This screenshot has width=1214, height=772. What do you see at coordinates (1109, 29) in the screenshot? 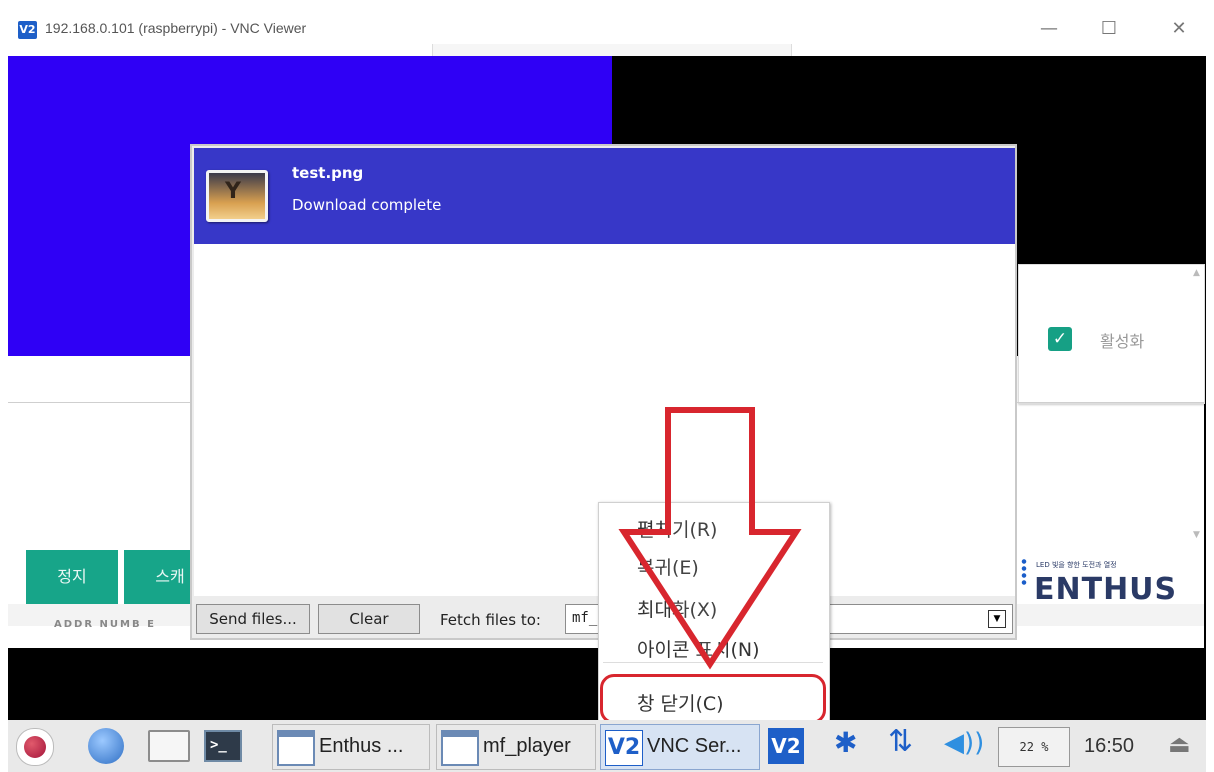
I see `maximize-button: ☐` at bounding box center [1109, 29].